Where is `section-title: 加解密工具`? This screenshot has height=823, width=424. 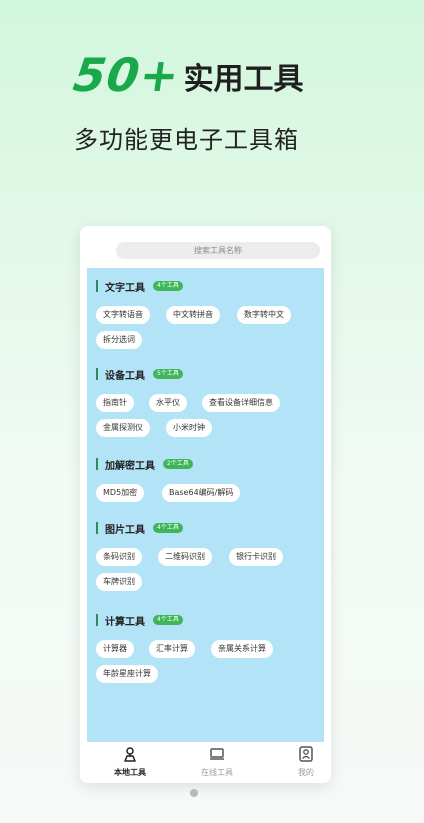 section-title: 加解密工具 is located at coordinates (130, 466).